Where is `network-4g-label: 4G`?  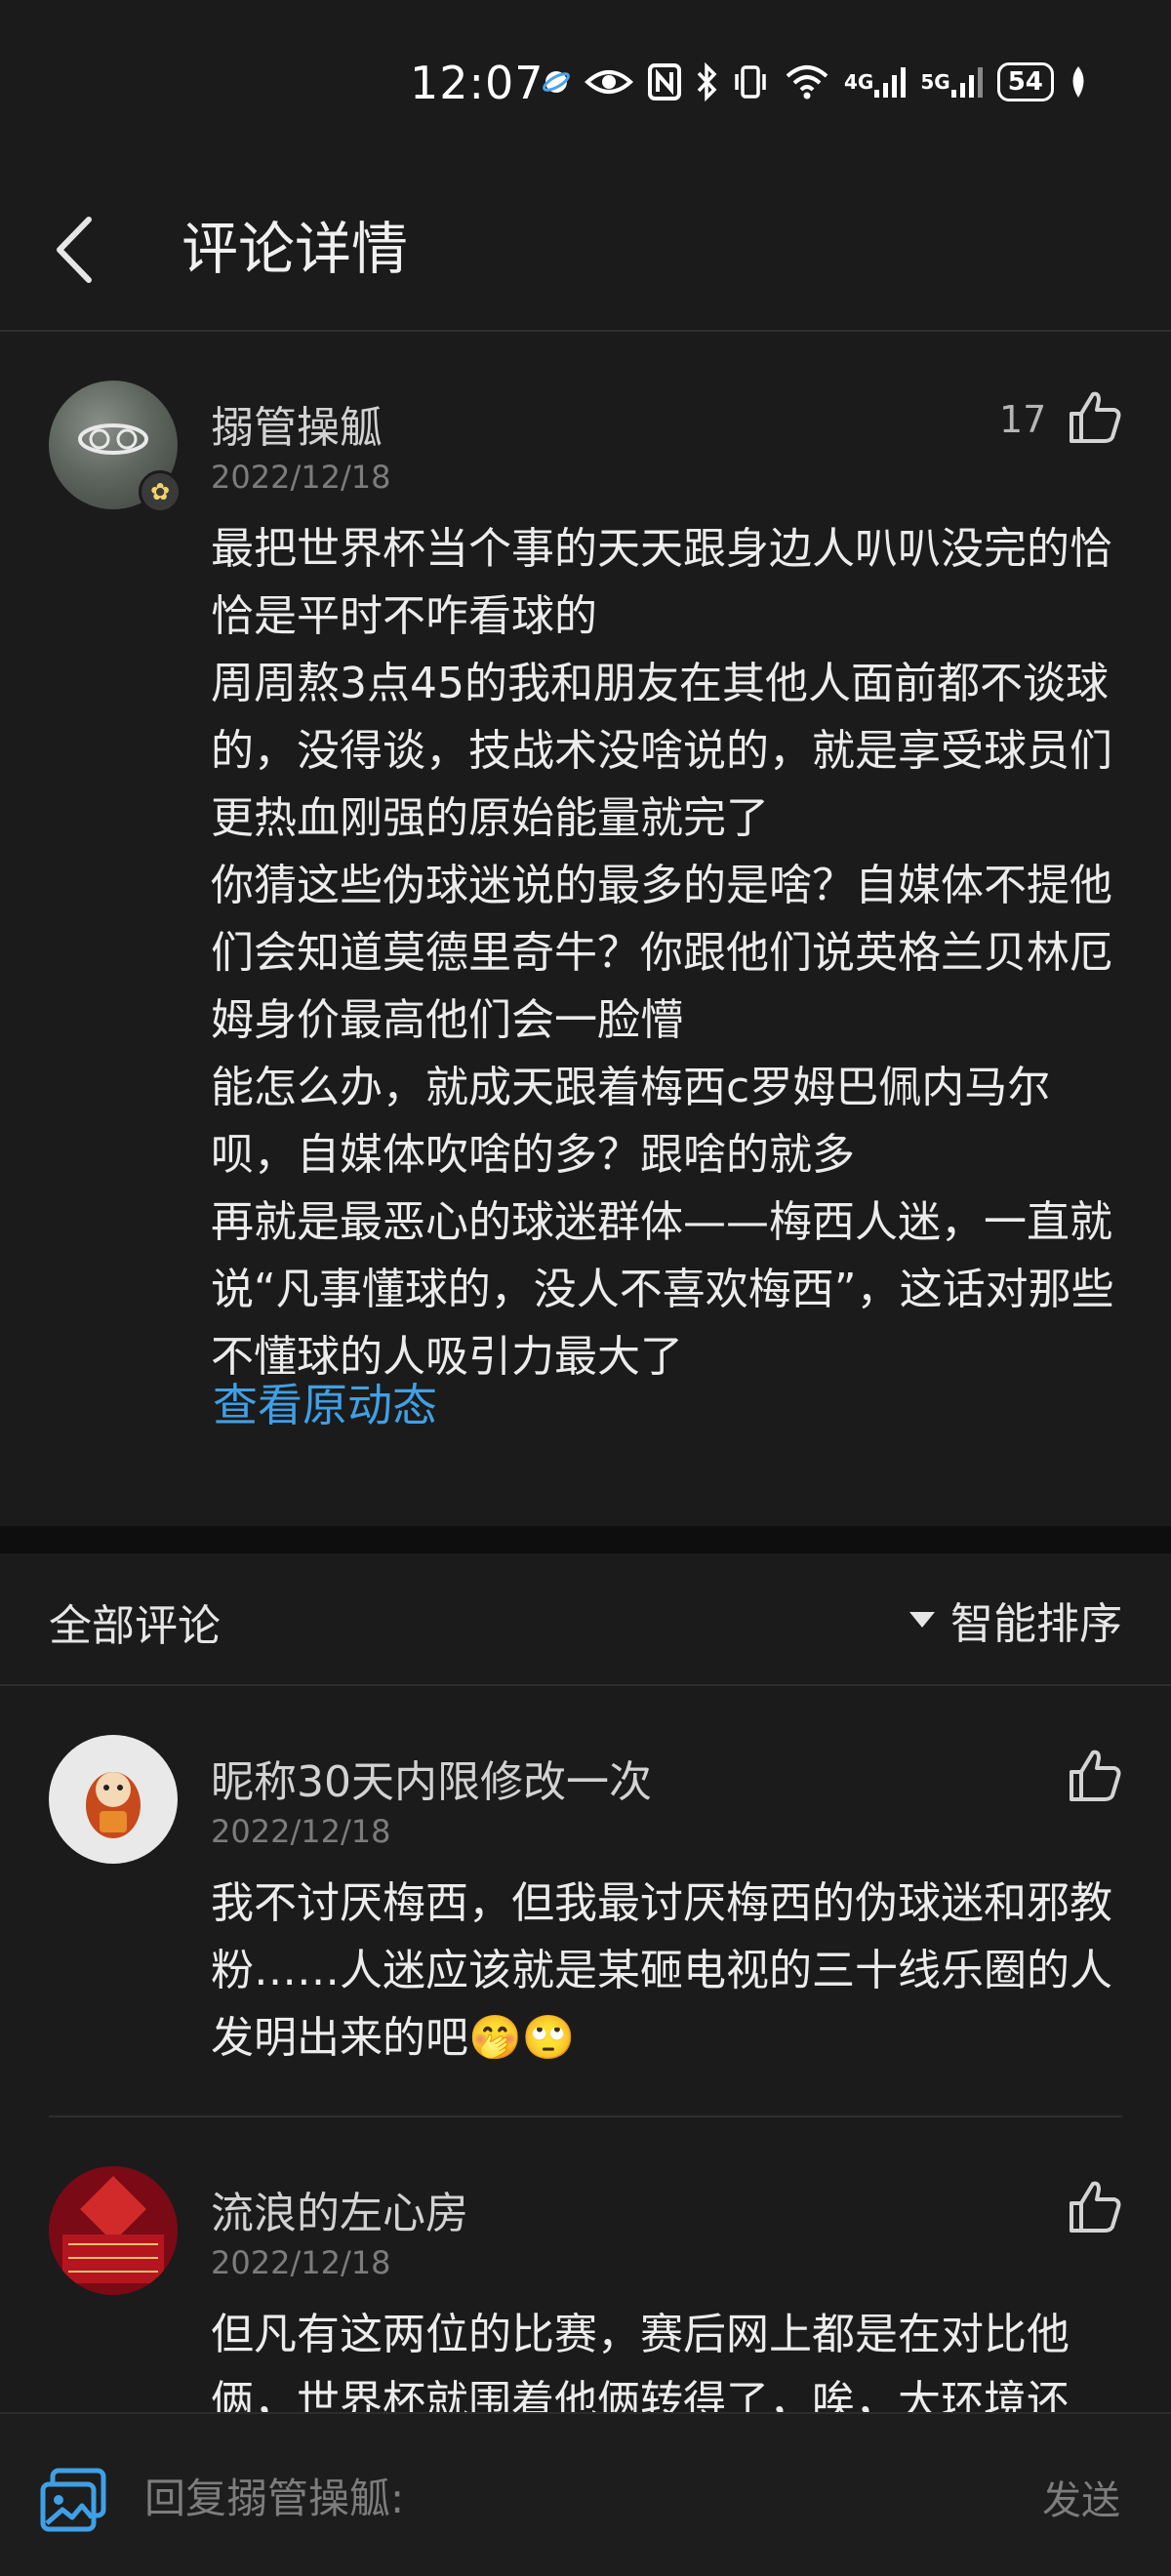
network-4g-label: 4G is located at coordinates (859, 82).